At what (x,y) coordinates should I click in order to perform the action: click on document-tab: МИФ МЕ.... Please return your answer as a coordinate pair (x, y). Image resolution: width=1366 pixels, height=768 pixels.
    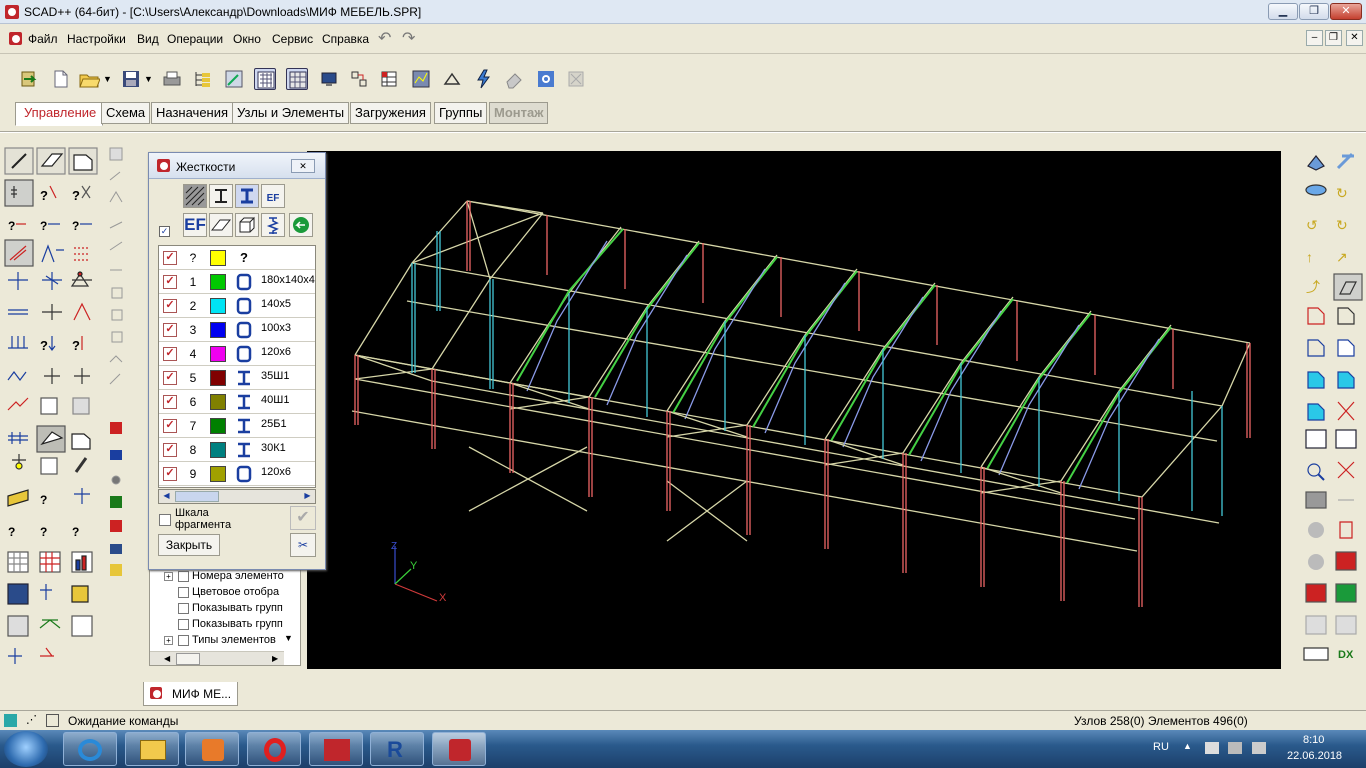
    Looking at the image, I should click on (190, 694).